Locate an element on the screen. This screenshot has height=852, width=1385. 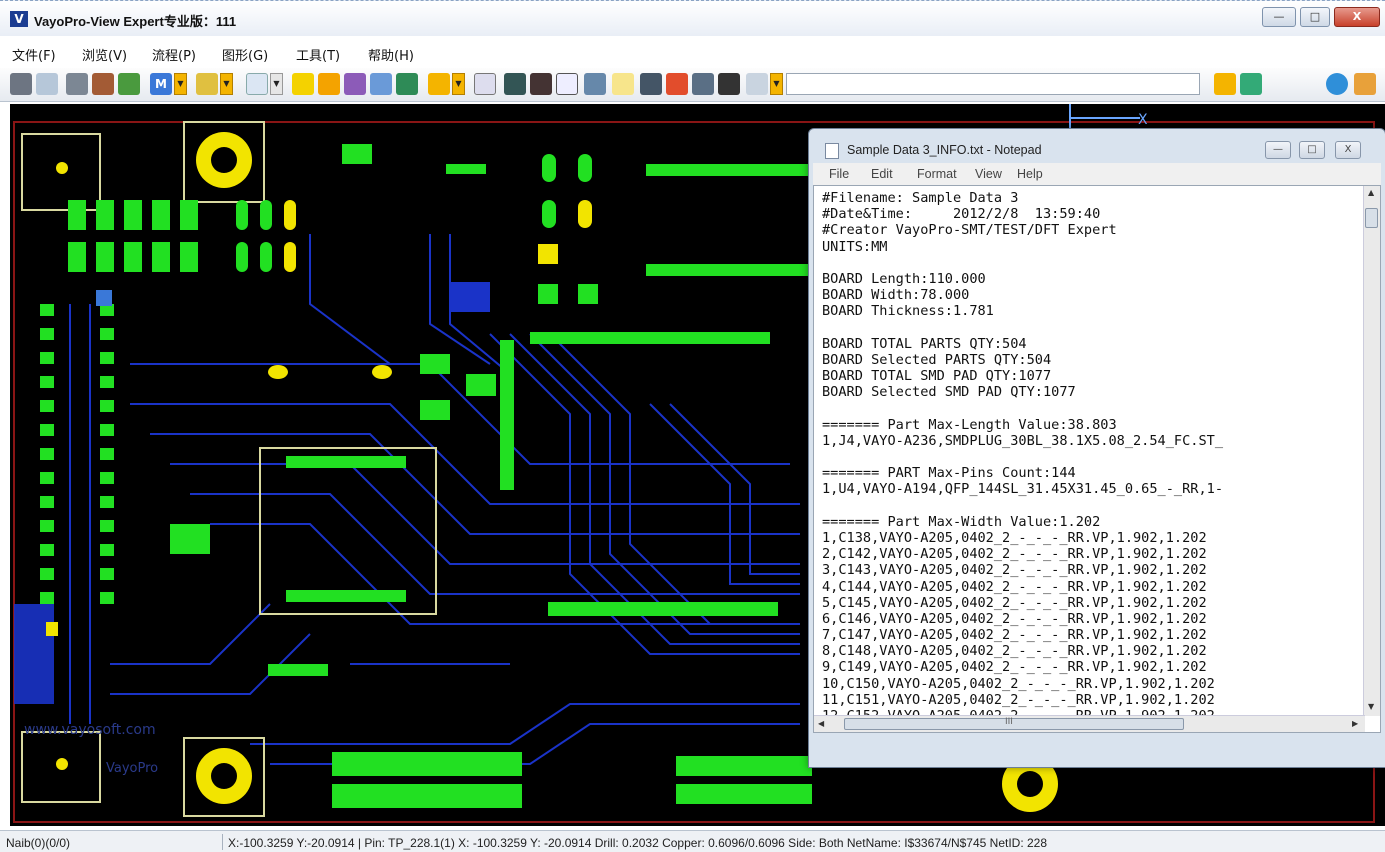
component-icon is located at coordinates (103, 84).